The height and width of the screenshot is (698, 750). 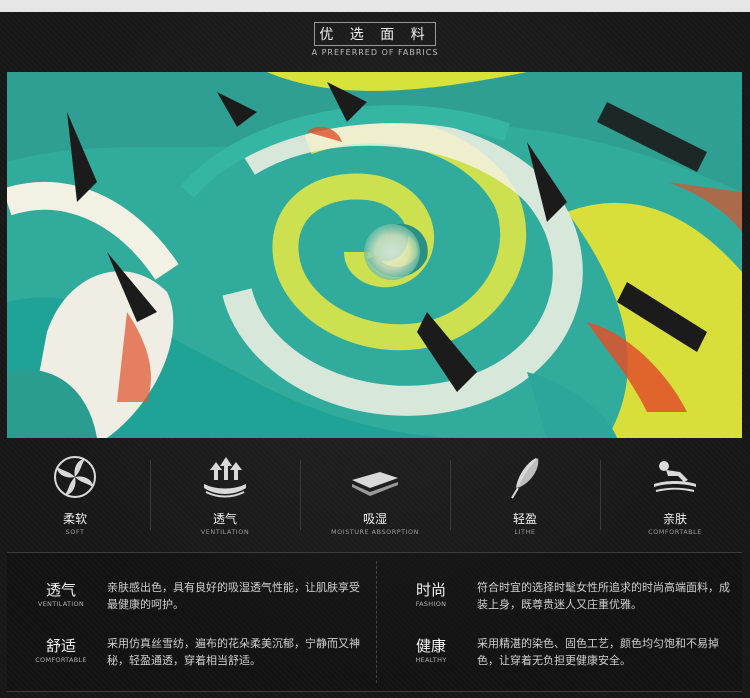 I want to click on feature-sub: SOFT, so click(x=75, y=532).